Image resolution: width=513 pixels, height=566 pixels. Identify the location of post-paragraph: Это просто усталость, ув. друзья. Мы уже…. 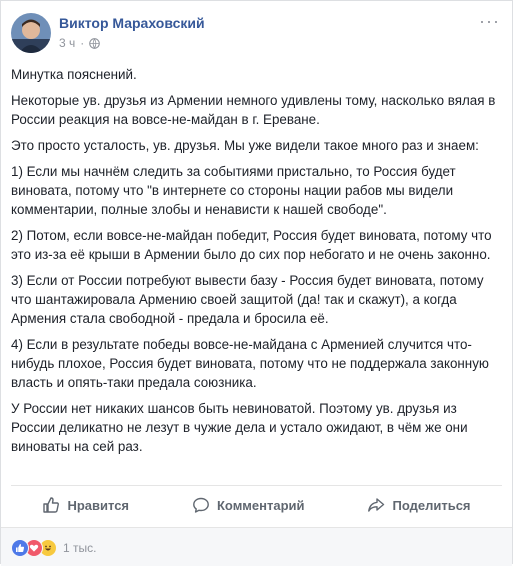
(245, 145).